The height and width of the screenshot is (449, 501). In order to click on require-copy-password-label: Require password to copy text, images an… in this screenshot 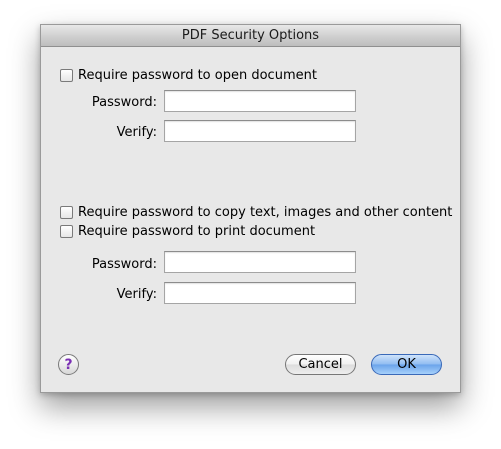, I will do `click(265, 212)`.